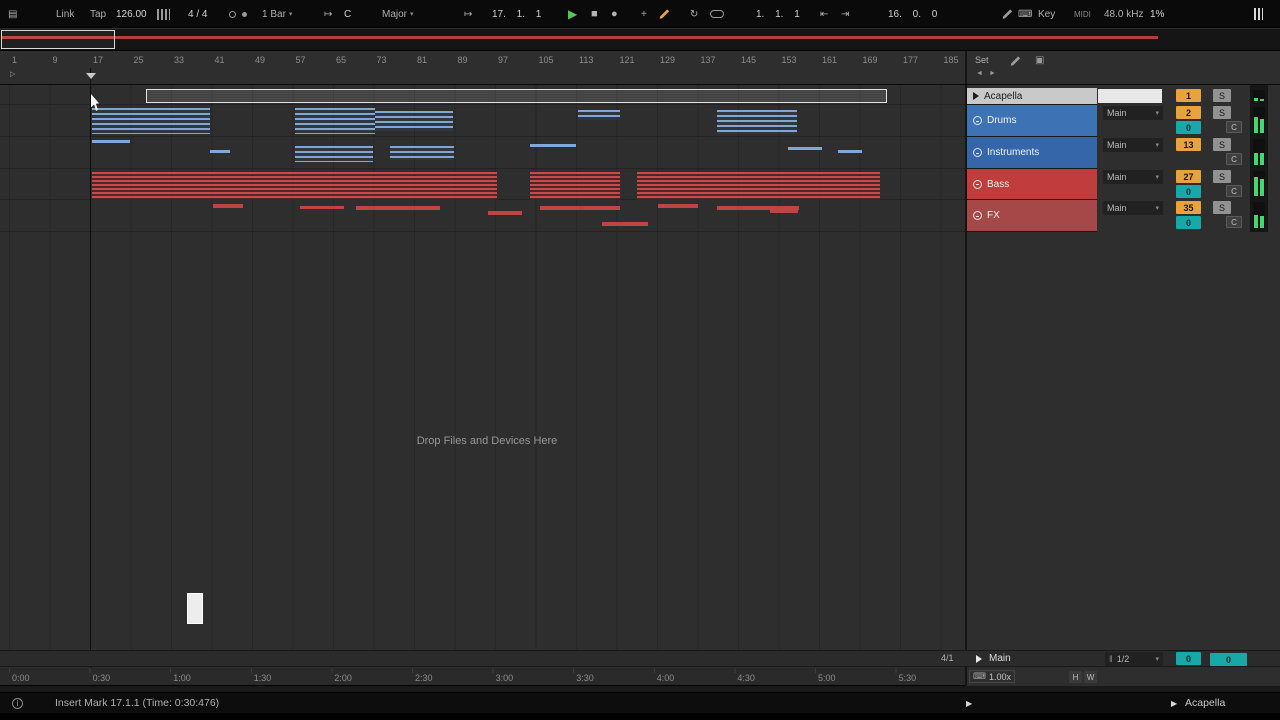 The image size is (1280, 720). Describe the element at coordinates (992, 73) in the screenshot. I see `next-marker-icon: ►` at that location.